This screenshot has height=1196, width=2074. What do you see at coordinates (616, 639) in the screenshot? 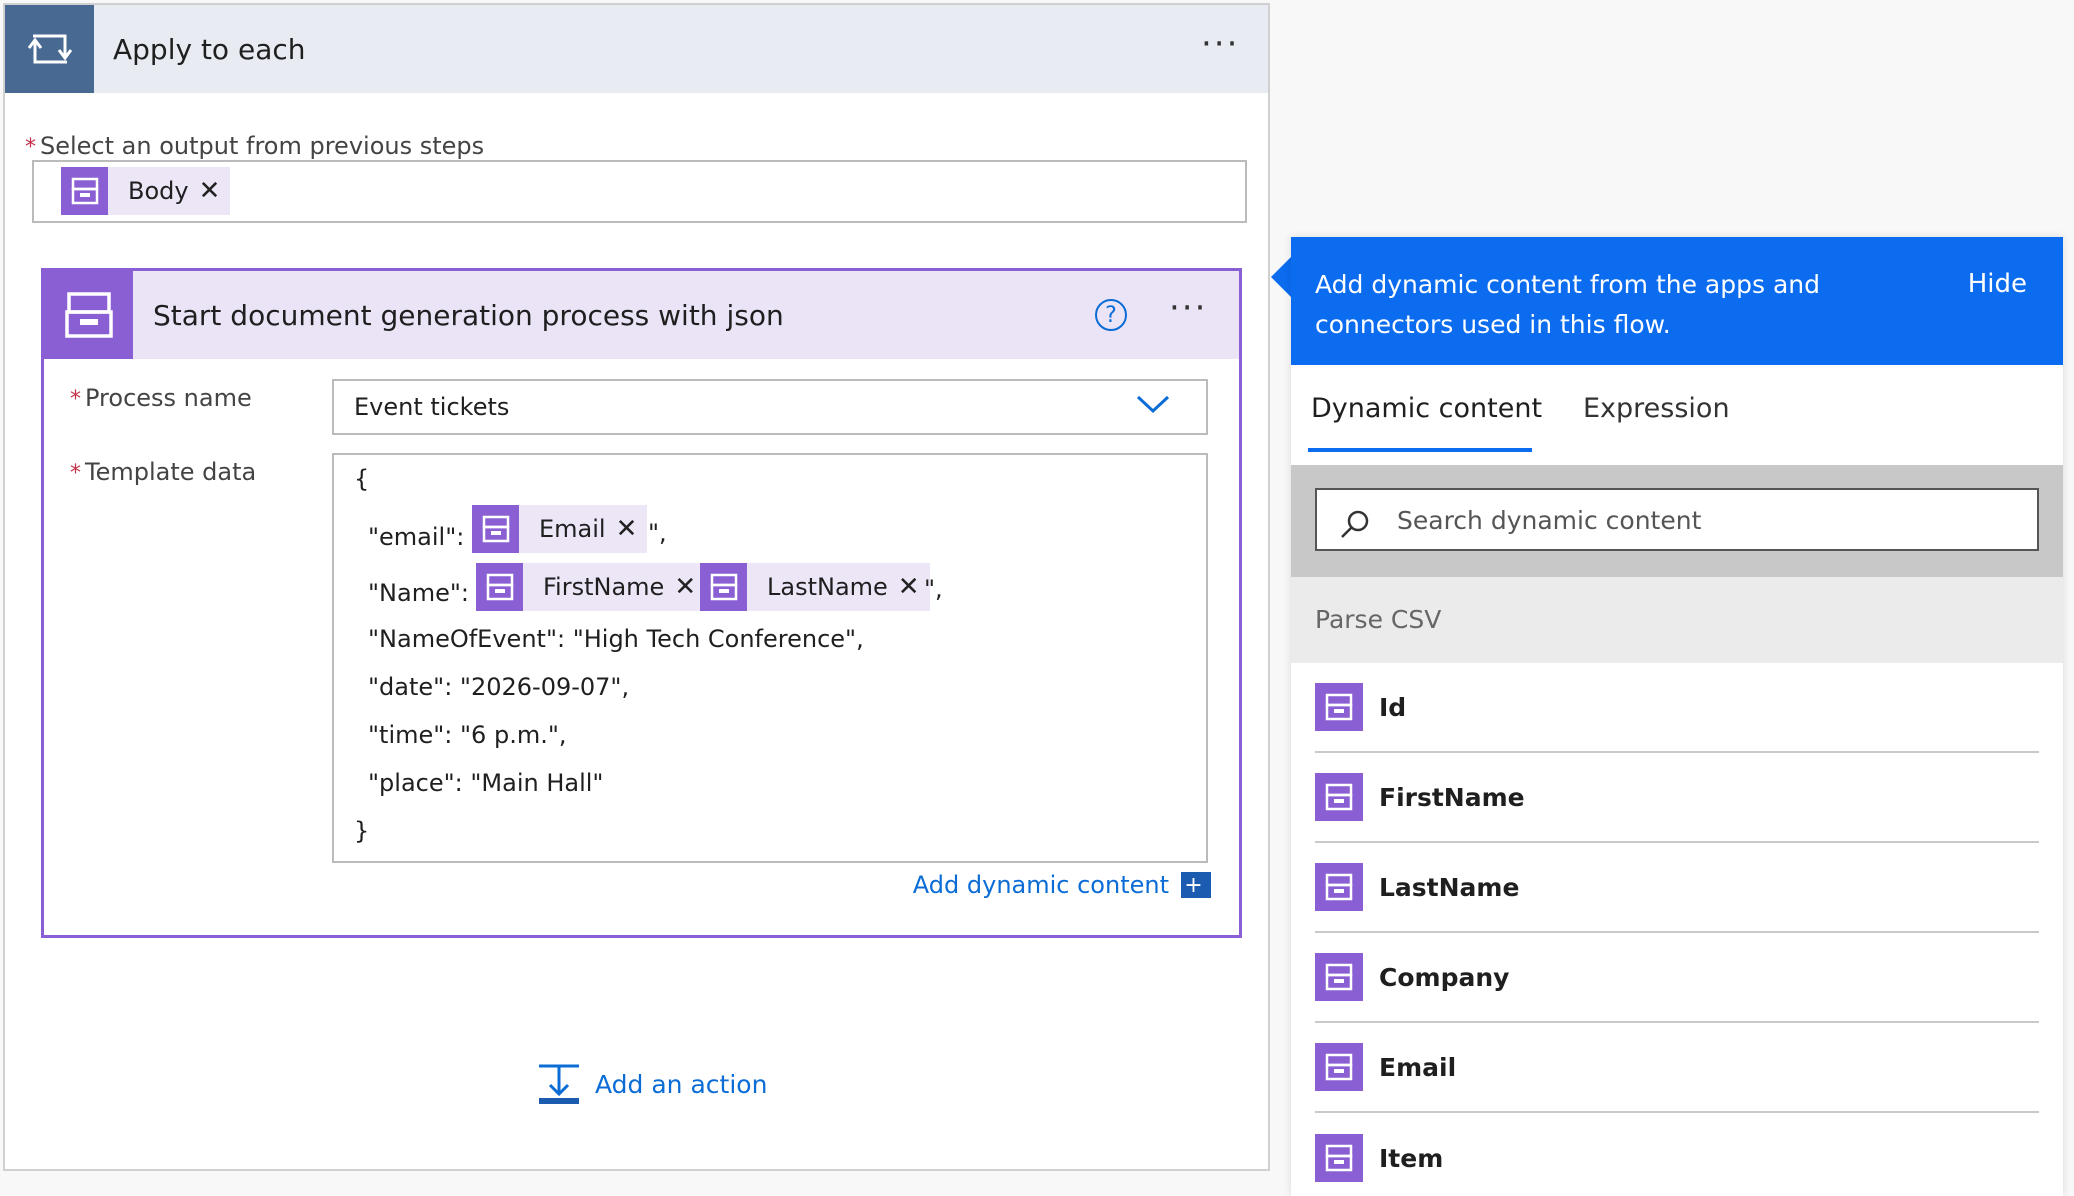
I see `json-event-line: "NameOfEvent": "High Tech Conference",` at bounding box center [616, 639].